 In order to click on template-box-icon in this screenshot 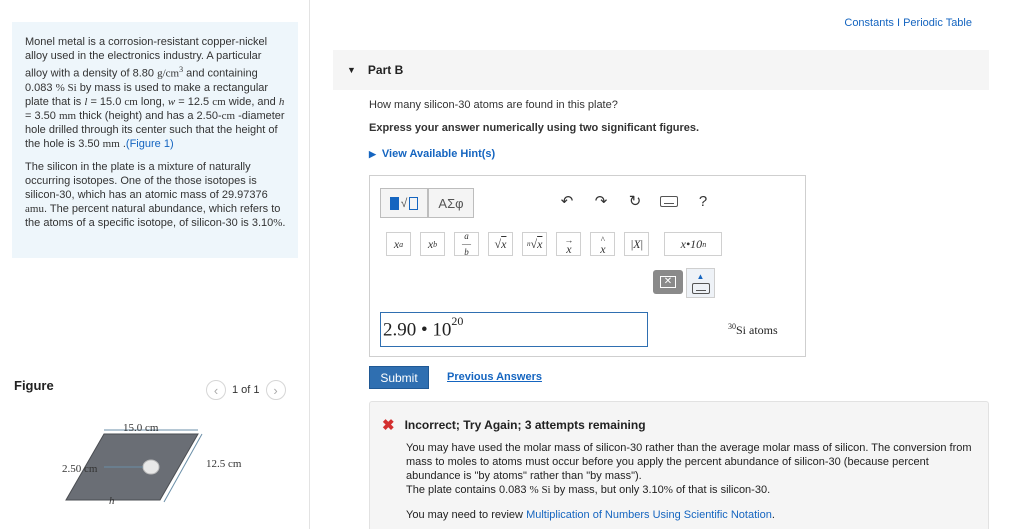, I will do `click(414, 203)`.